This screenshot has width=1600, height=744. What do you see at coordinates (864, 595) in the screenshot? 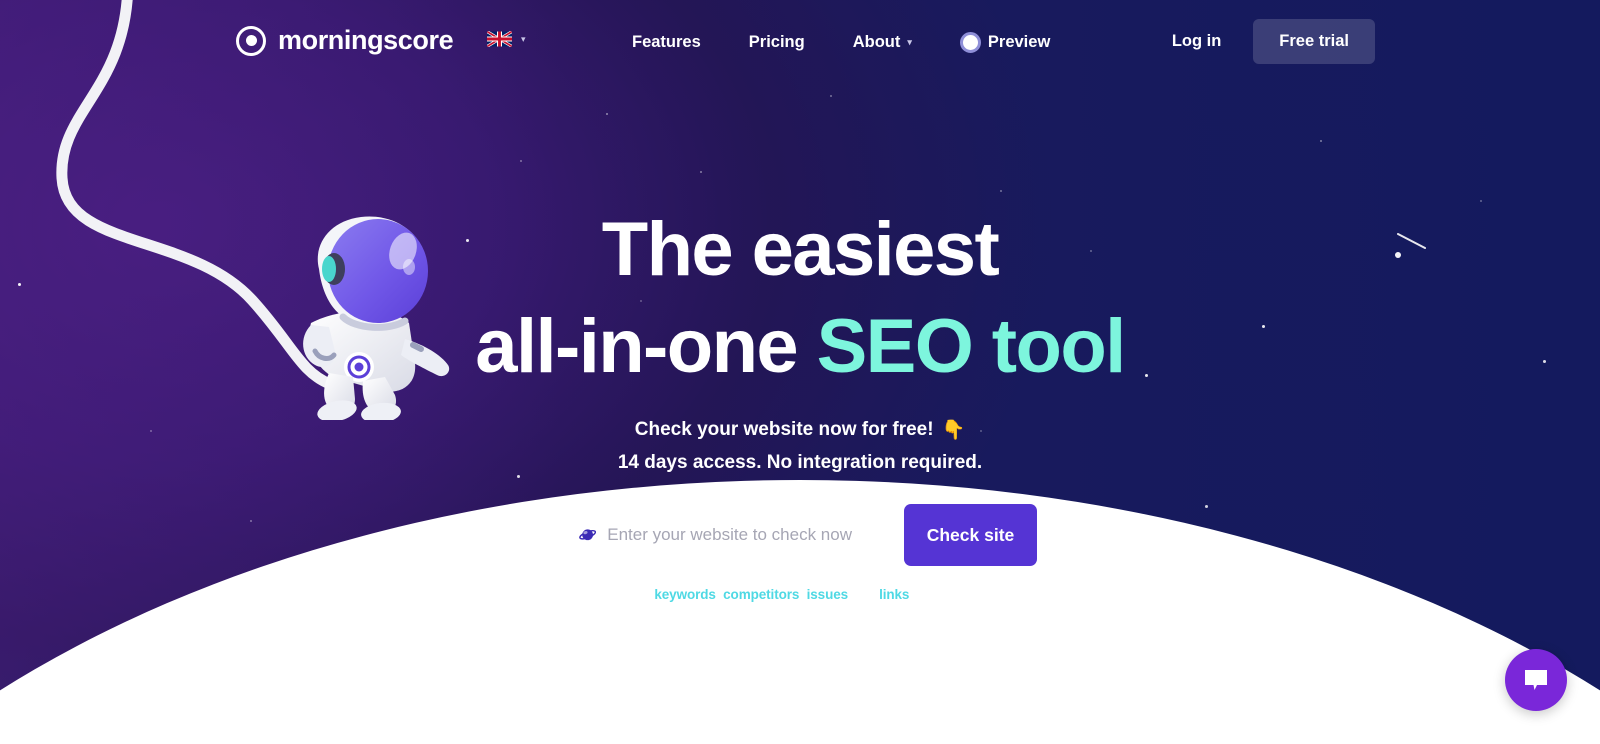
I see `footnote-sep: and` at bounding box center [864, 595].